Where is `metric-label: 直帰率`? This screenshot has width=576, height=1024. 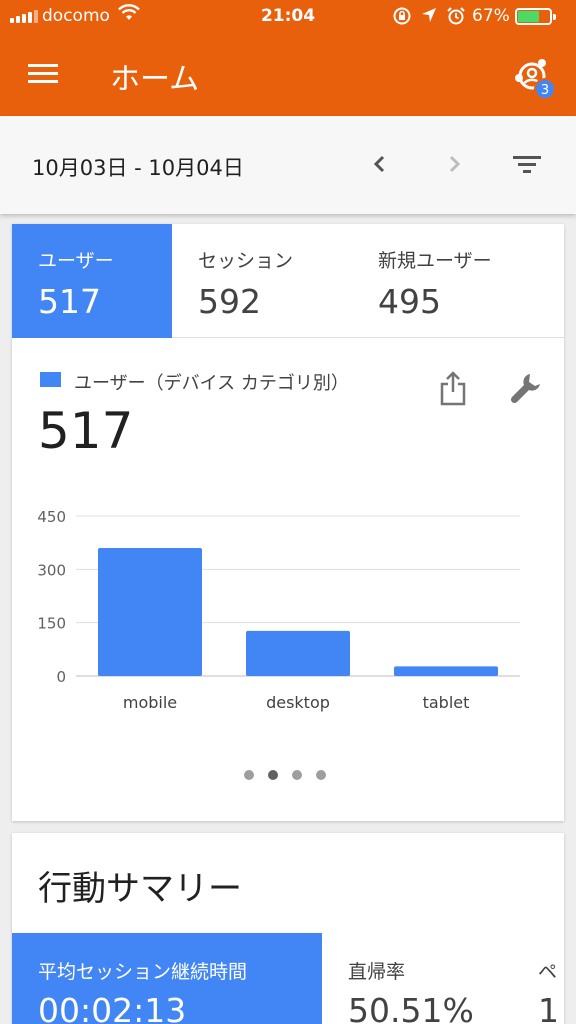 metric-label: 直帰率 is located at coordinates (377, 972).